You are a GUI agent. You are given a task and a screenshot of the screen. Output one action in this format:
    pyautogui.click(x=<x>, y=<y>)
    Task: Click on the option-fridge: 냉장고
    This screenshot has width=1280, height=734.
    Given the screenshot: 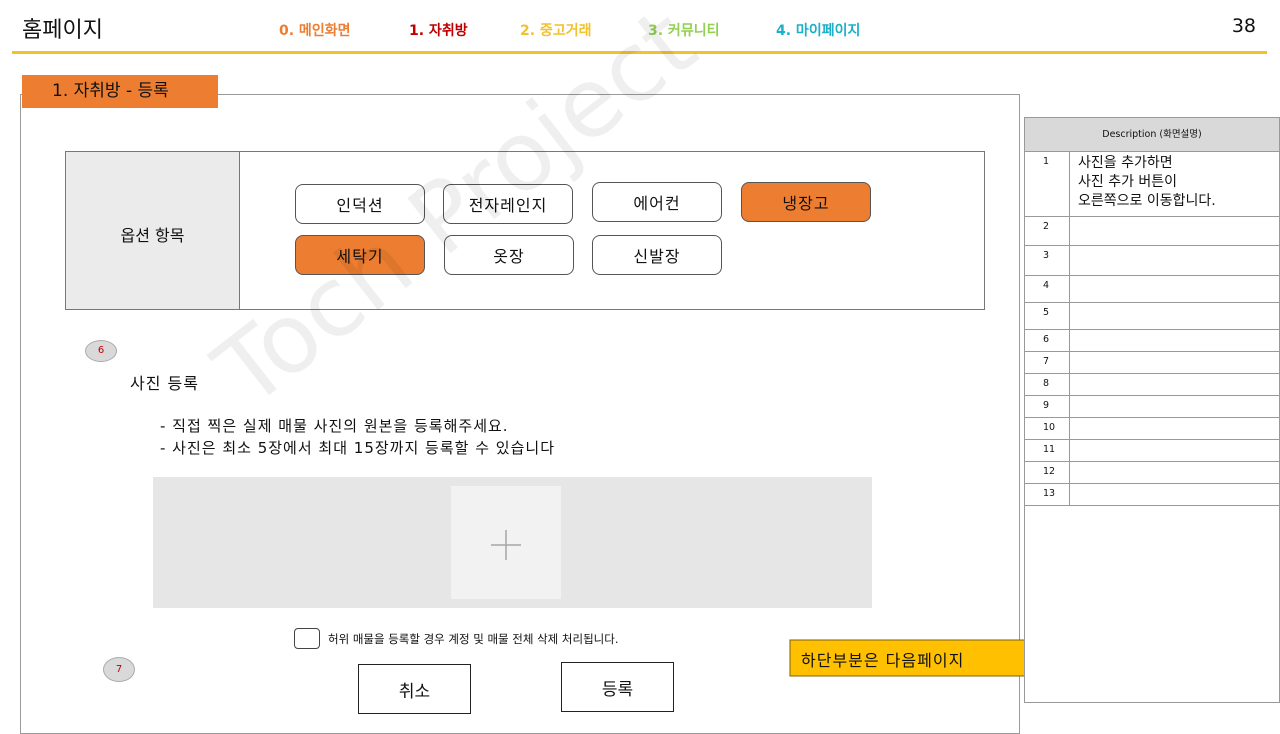 What is the action you would take?
    pyautogui.click(x=806, y=202)
    